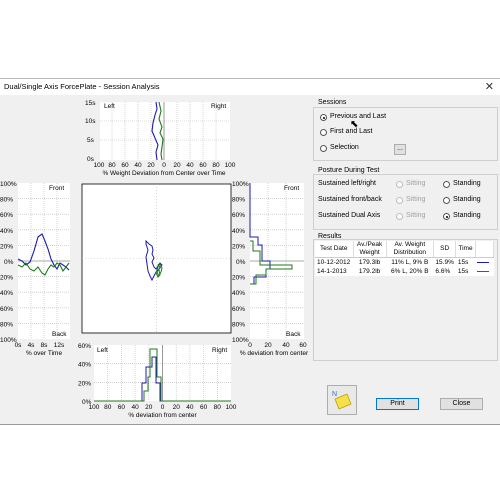 Image resolution: width=500 pixels, height=500 pixels. Describe the element at coordinates (445, 249) in the screenshot. I see `column-header: SD` at that location.